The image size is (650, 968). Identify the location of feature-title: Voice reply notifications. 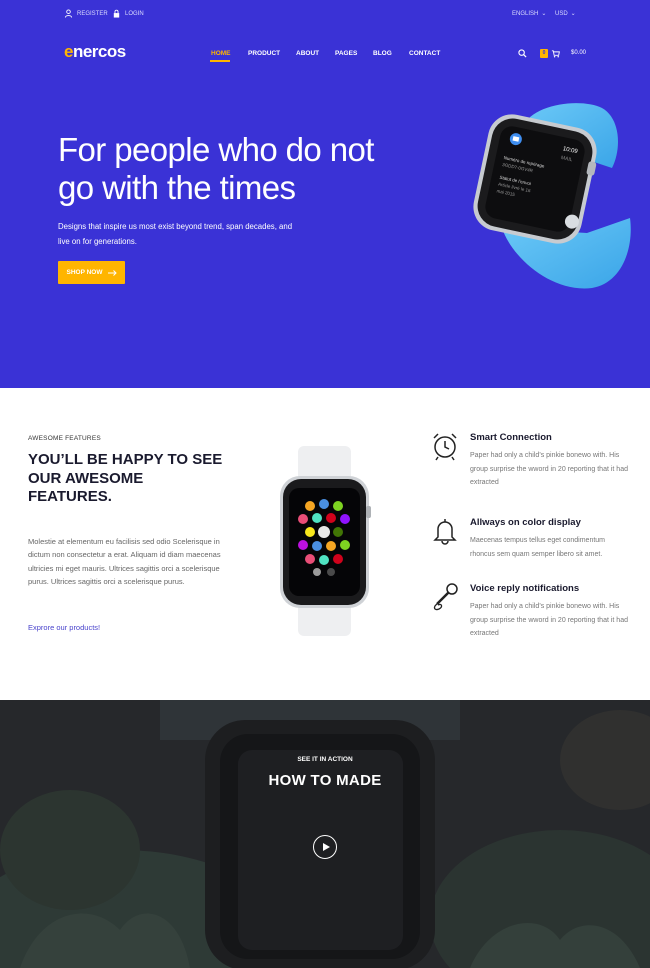
(525, 588).